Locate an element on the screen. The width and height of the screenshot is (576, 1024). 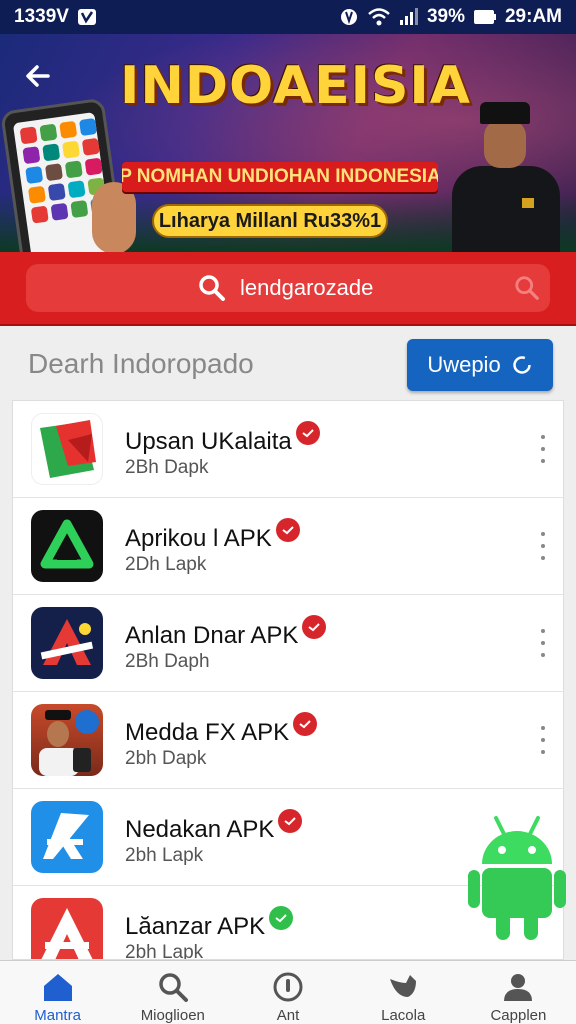
battery-percent: 39% is located at coordinates (445, 16).